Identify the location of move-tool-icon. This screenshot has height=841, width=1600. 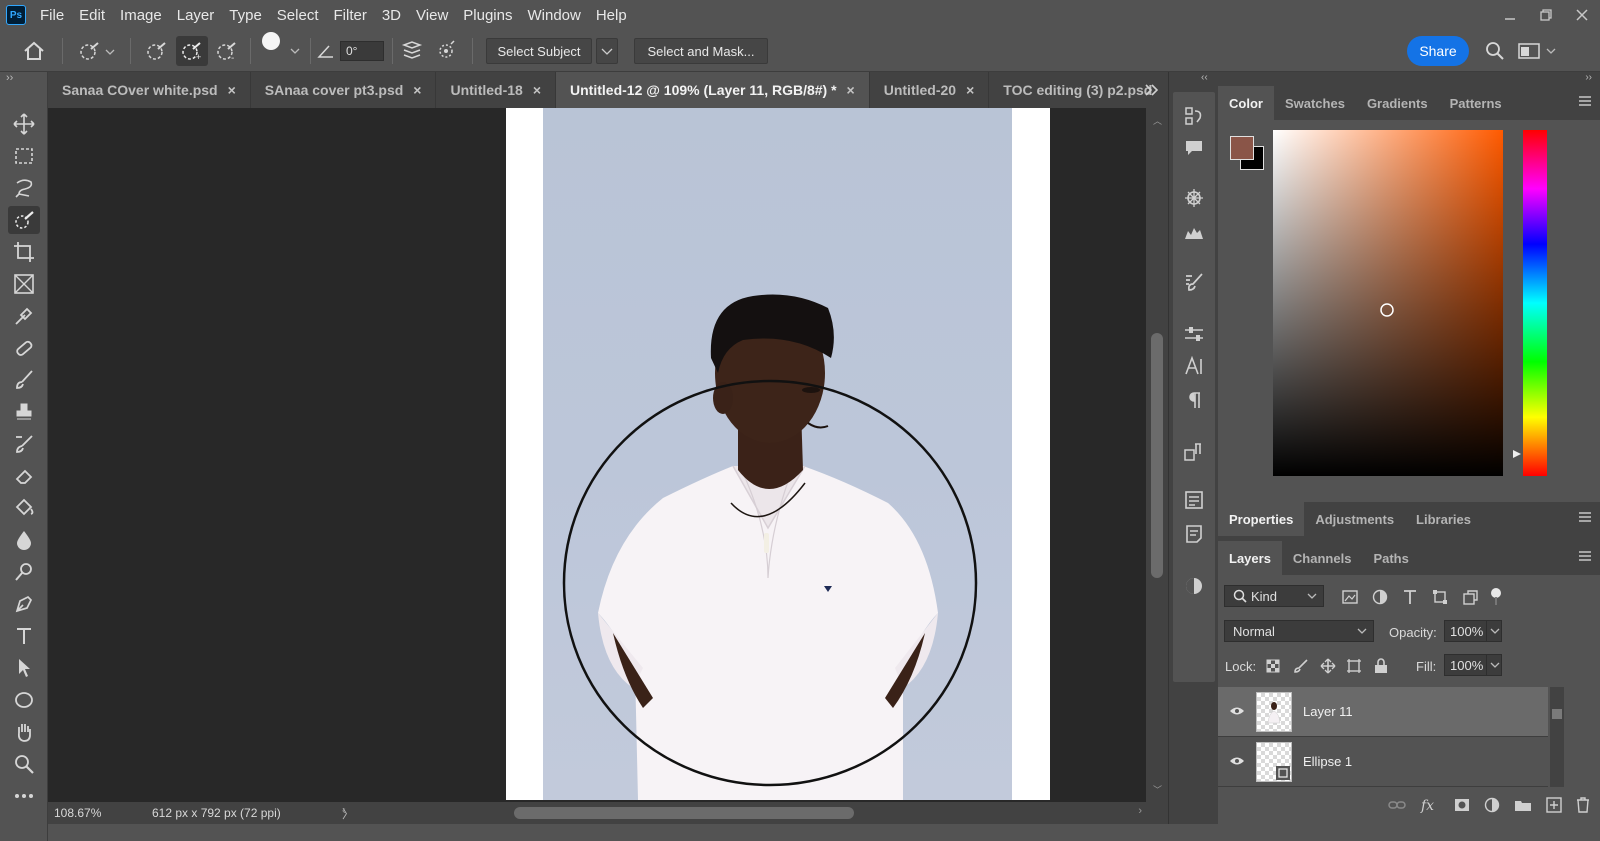
(24, 124).